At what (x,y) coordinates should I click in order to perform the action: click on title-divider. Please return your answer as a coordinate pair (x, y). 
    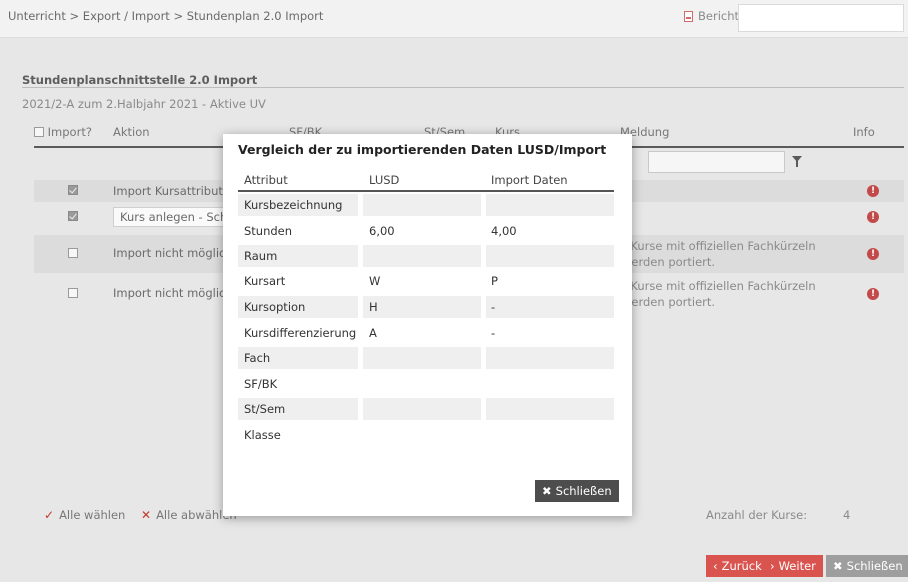
    Looking at the image, I should click on (463, 87).